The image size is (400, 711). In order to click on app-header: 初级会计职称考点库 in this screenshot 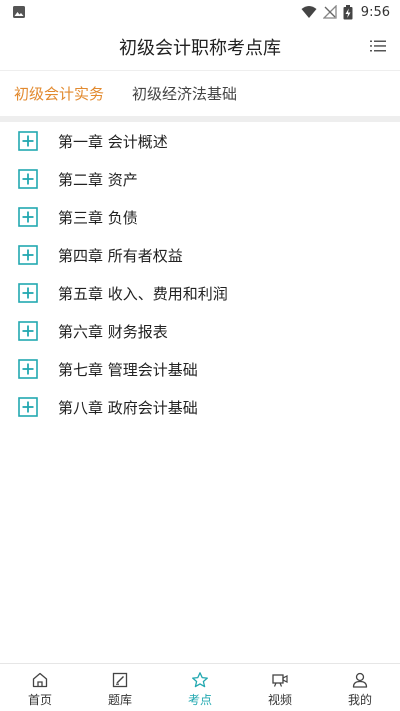, I will do `click(200, 47)`.